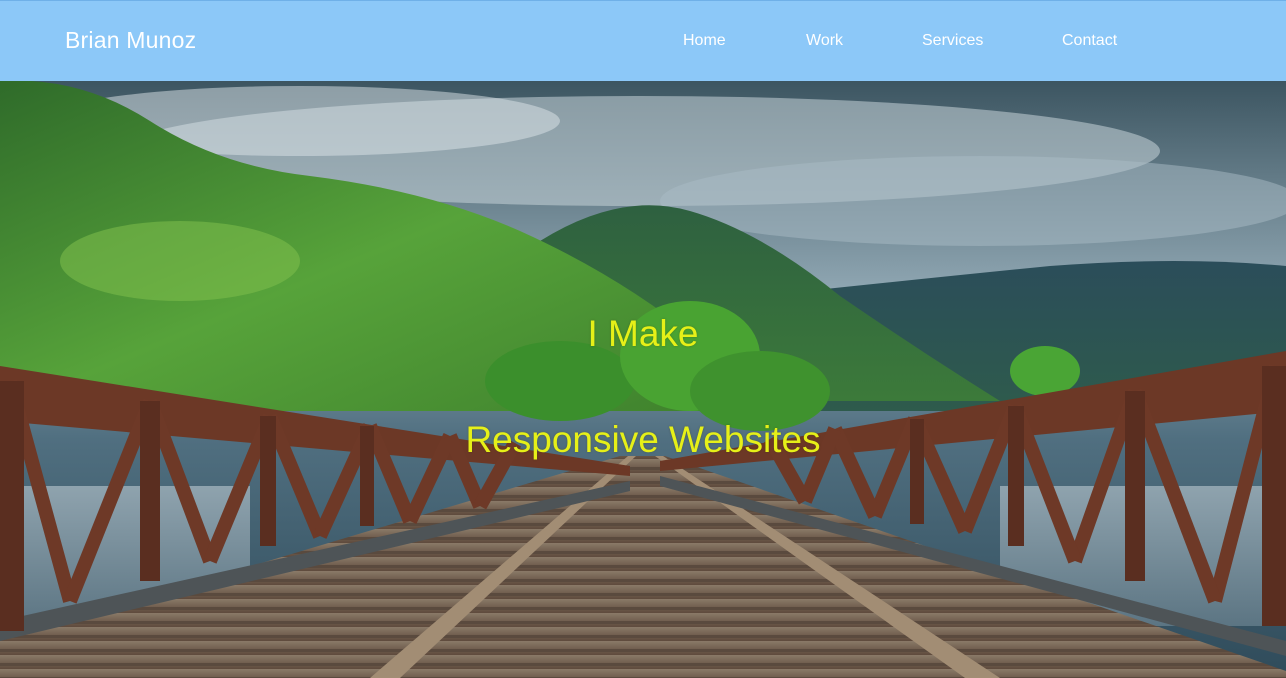 Image resolution: width=1286 pixels, height=678 pixels. Describe the element at coordinates (643, 439) in the screenshot. I see `hero-title-line-2: Responsive Websites` at that location.